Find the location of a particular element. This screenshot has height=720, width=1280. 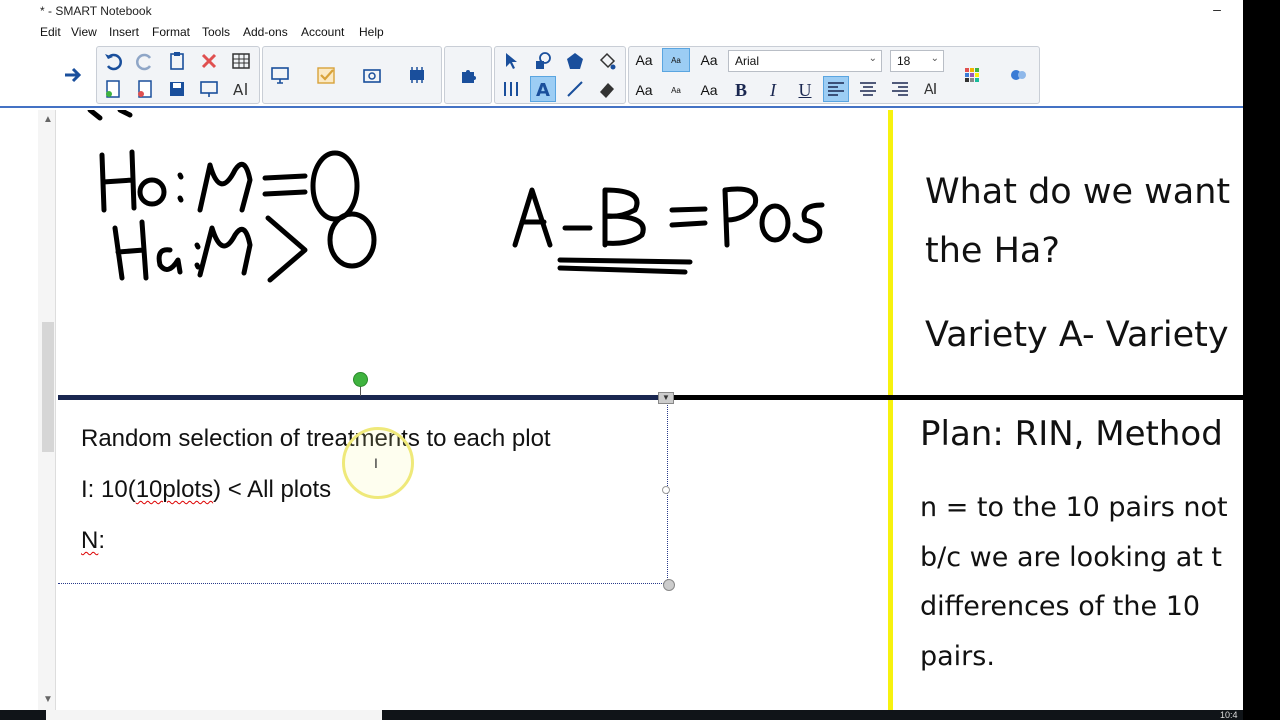

toolbar: A A Aa Aa Aa Aa Aa Aa B I U A is located at coordinates (621, 75).